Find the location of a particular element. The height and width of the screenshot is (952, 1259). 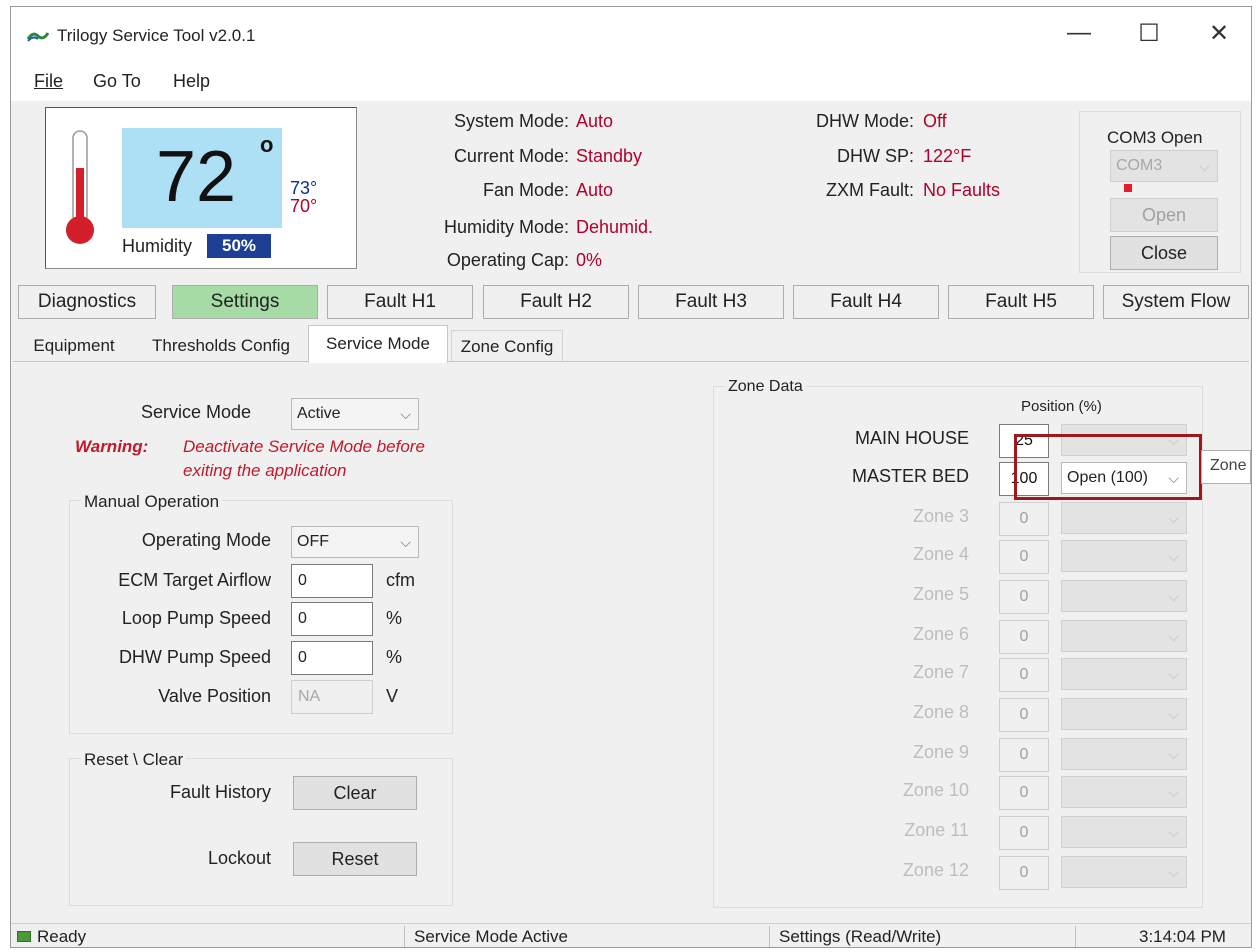

status-service-mode: Service Mode Active is located at coordinates (491, 936).